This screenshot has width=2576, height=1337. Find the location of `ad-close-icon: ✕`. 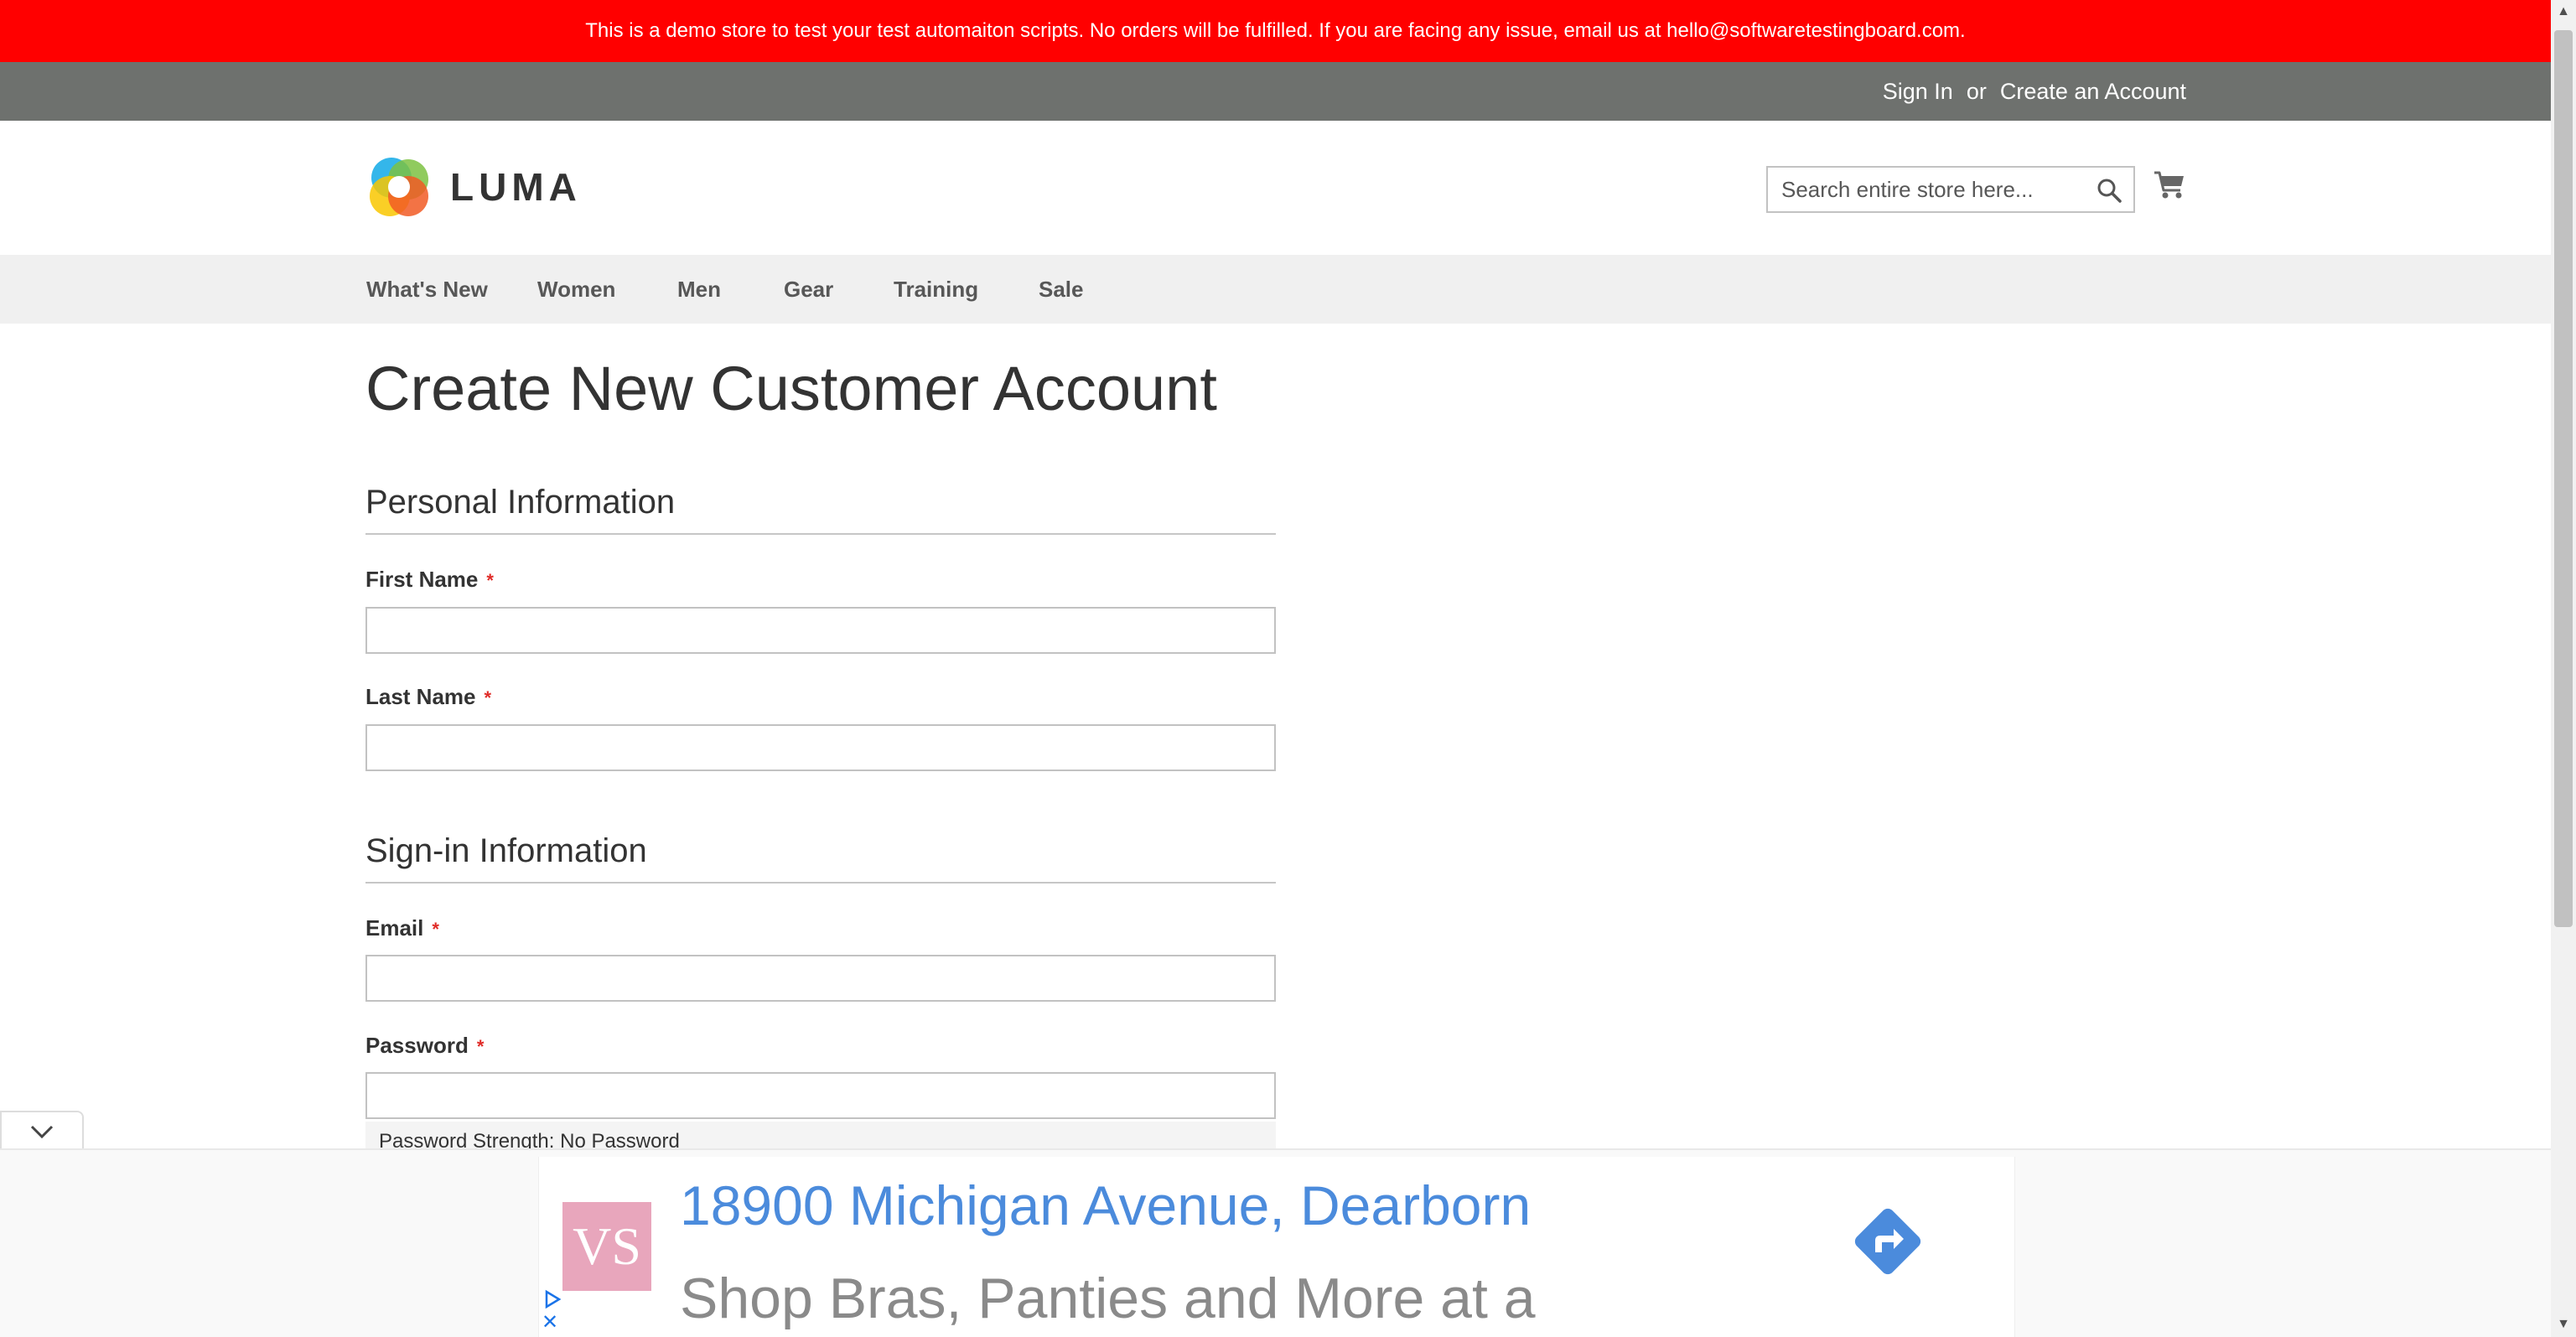

ad-close-icon: ✕ is located at coordinates (552, 1323).